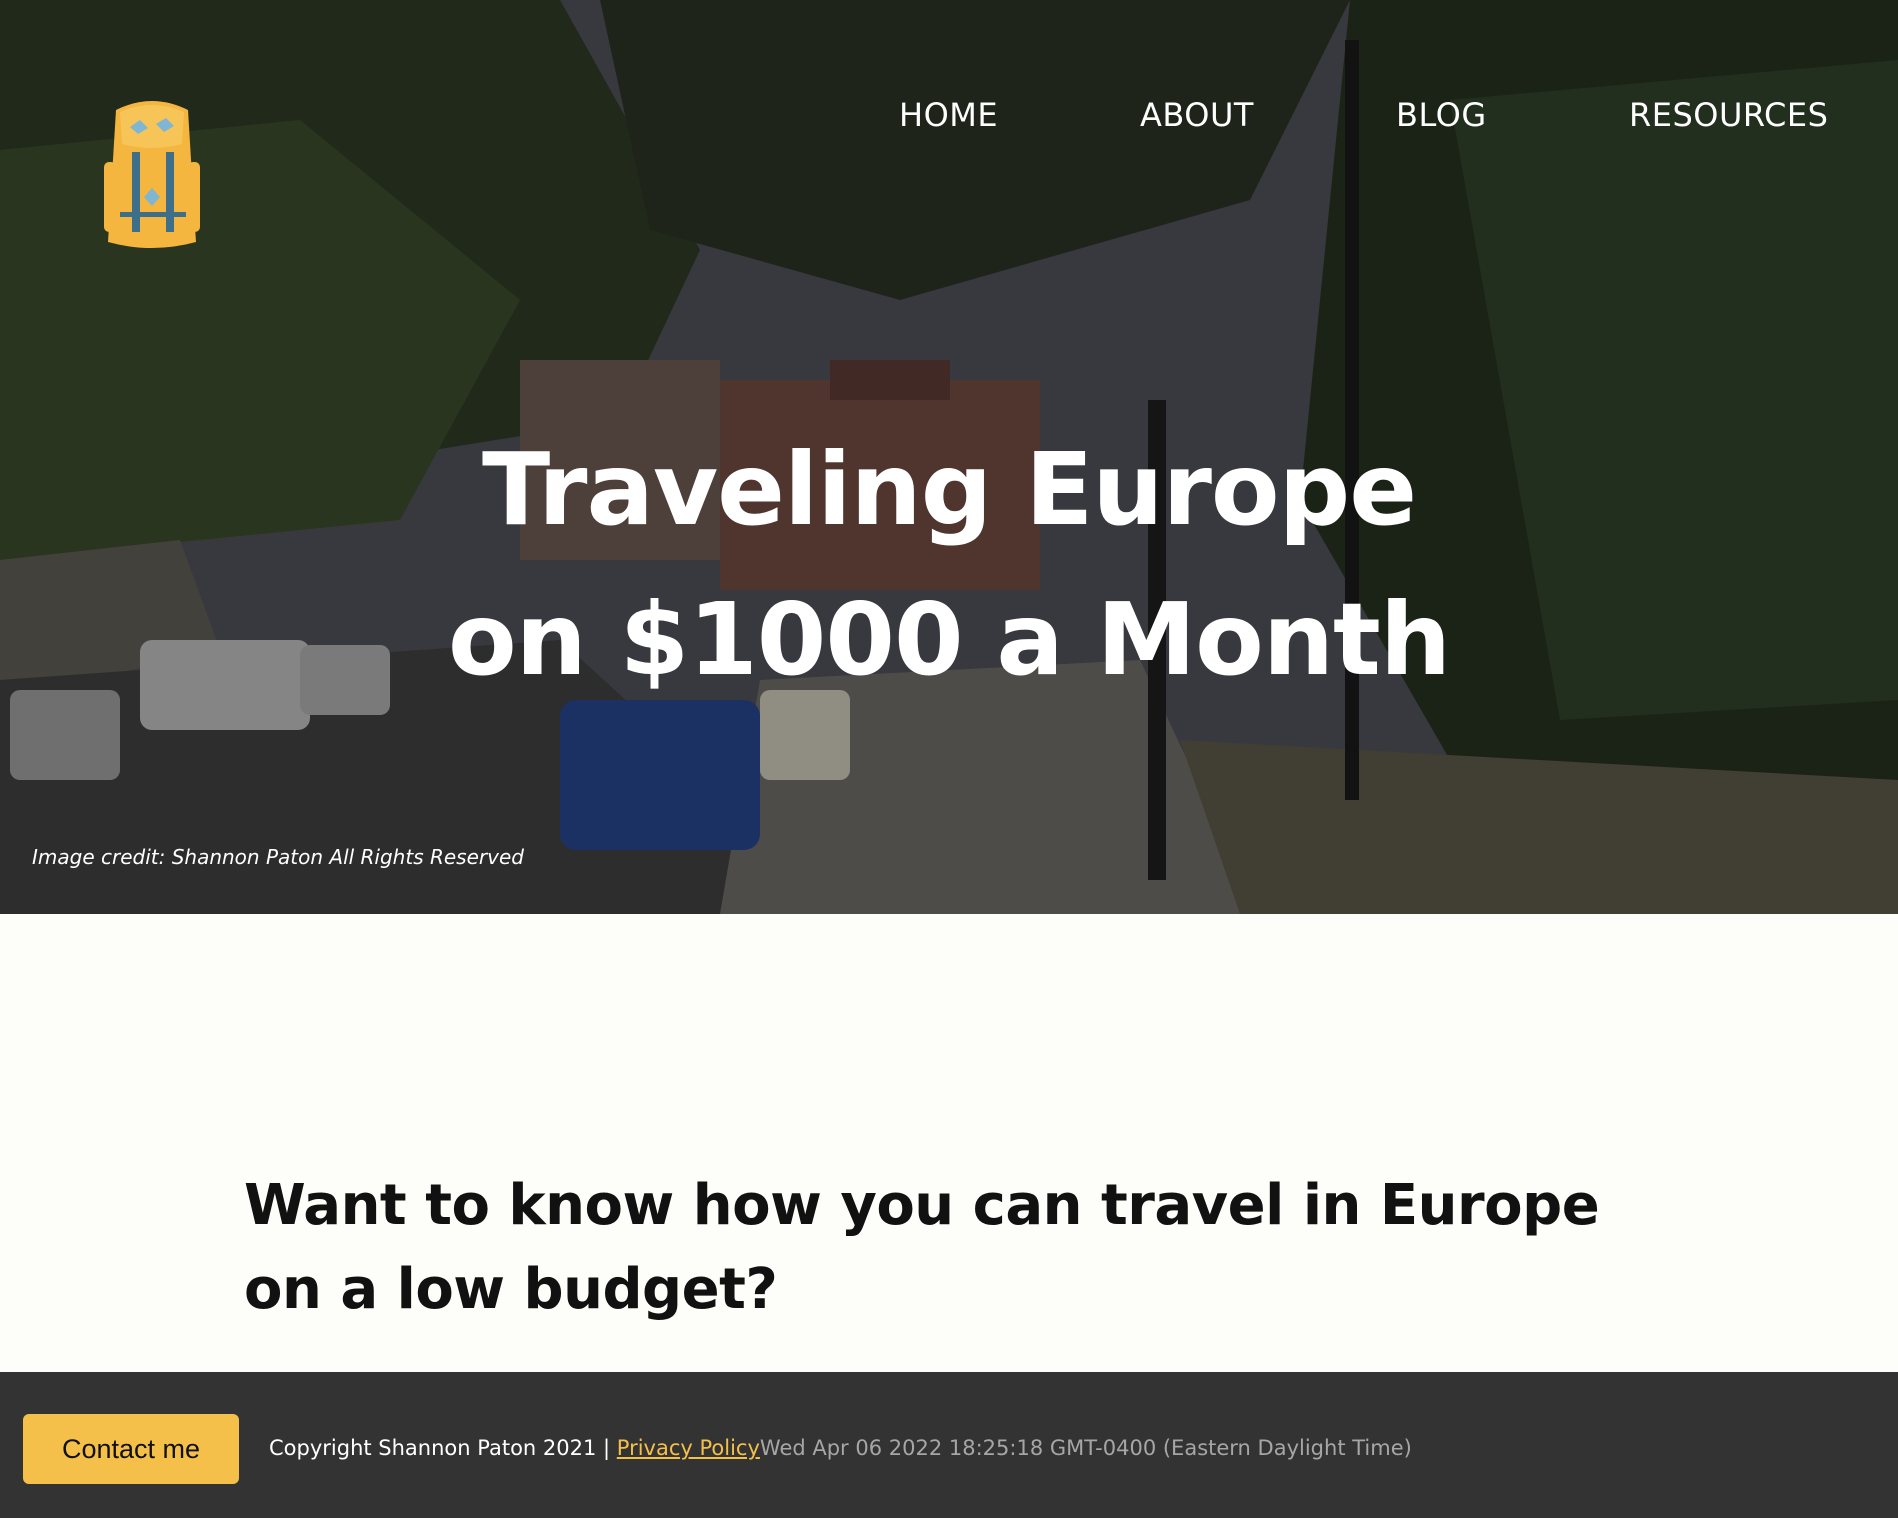  What do you see at coordinates (949, 639) in the screenshot?
I see `hero-title-line2: on $1000 a Month` at bounding box center [949, 639].